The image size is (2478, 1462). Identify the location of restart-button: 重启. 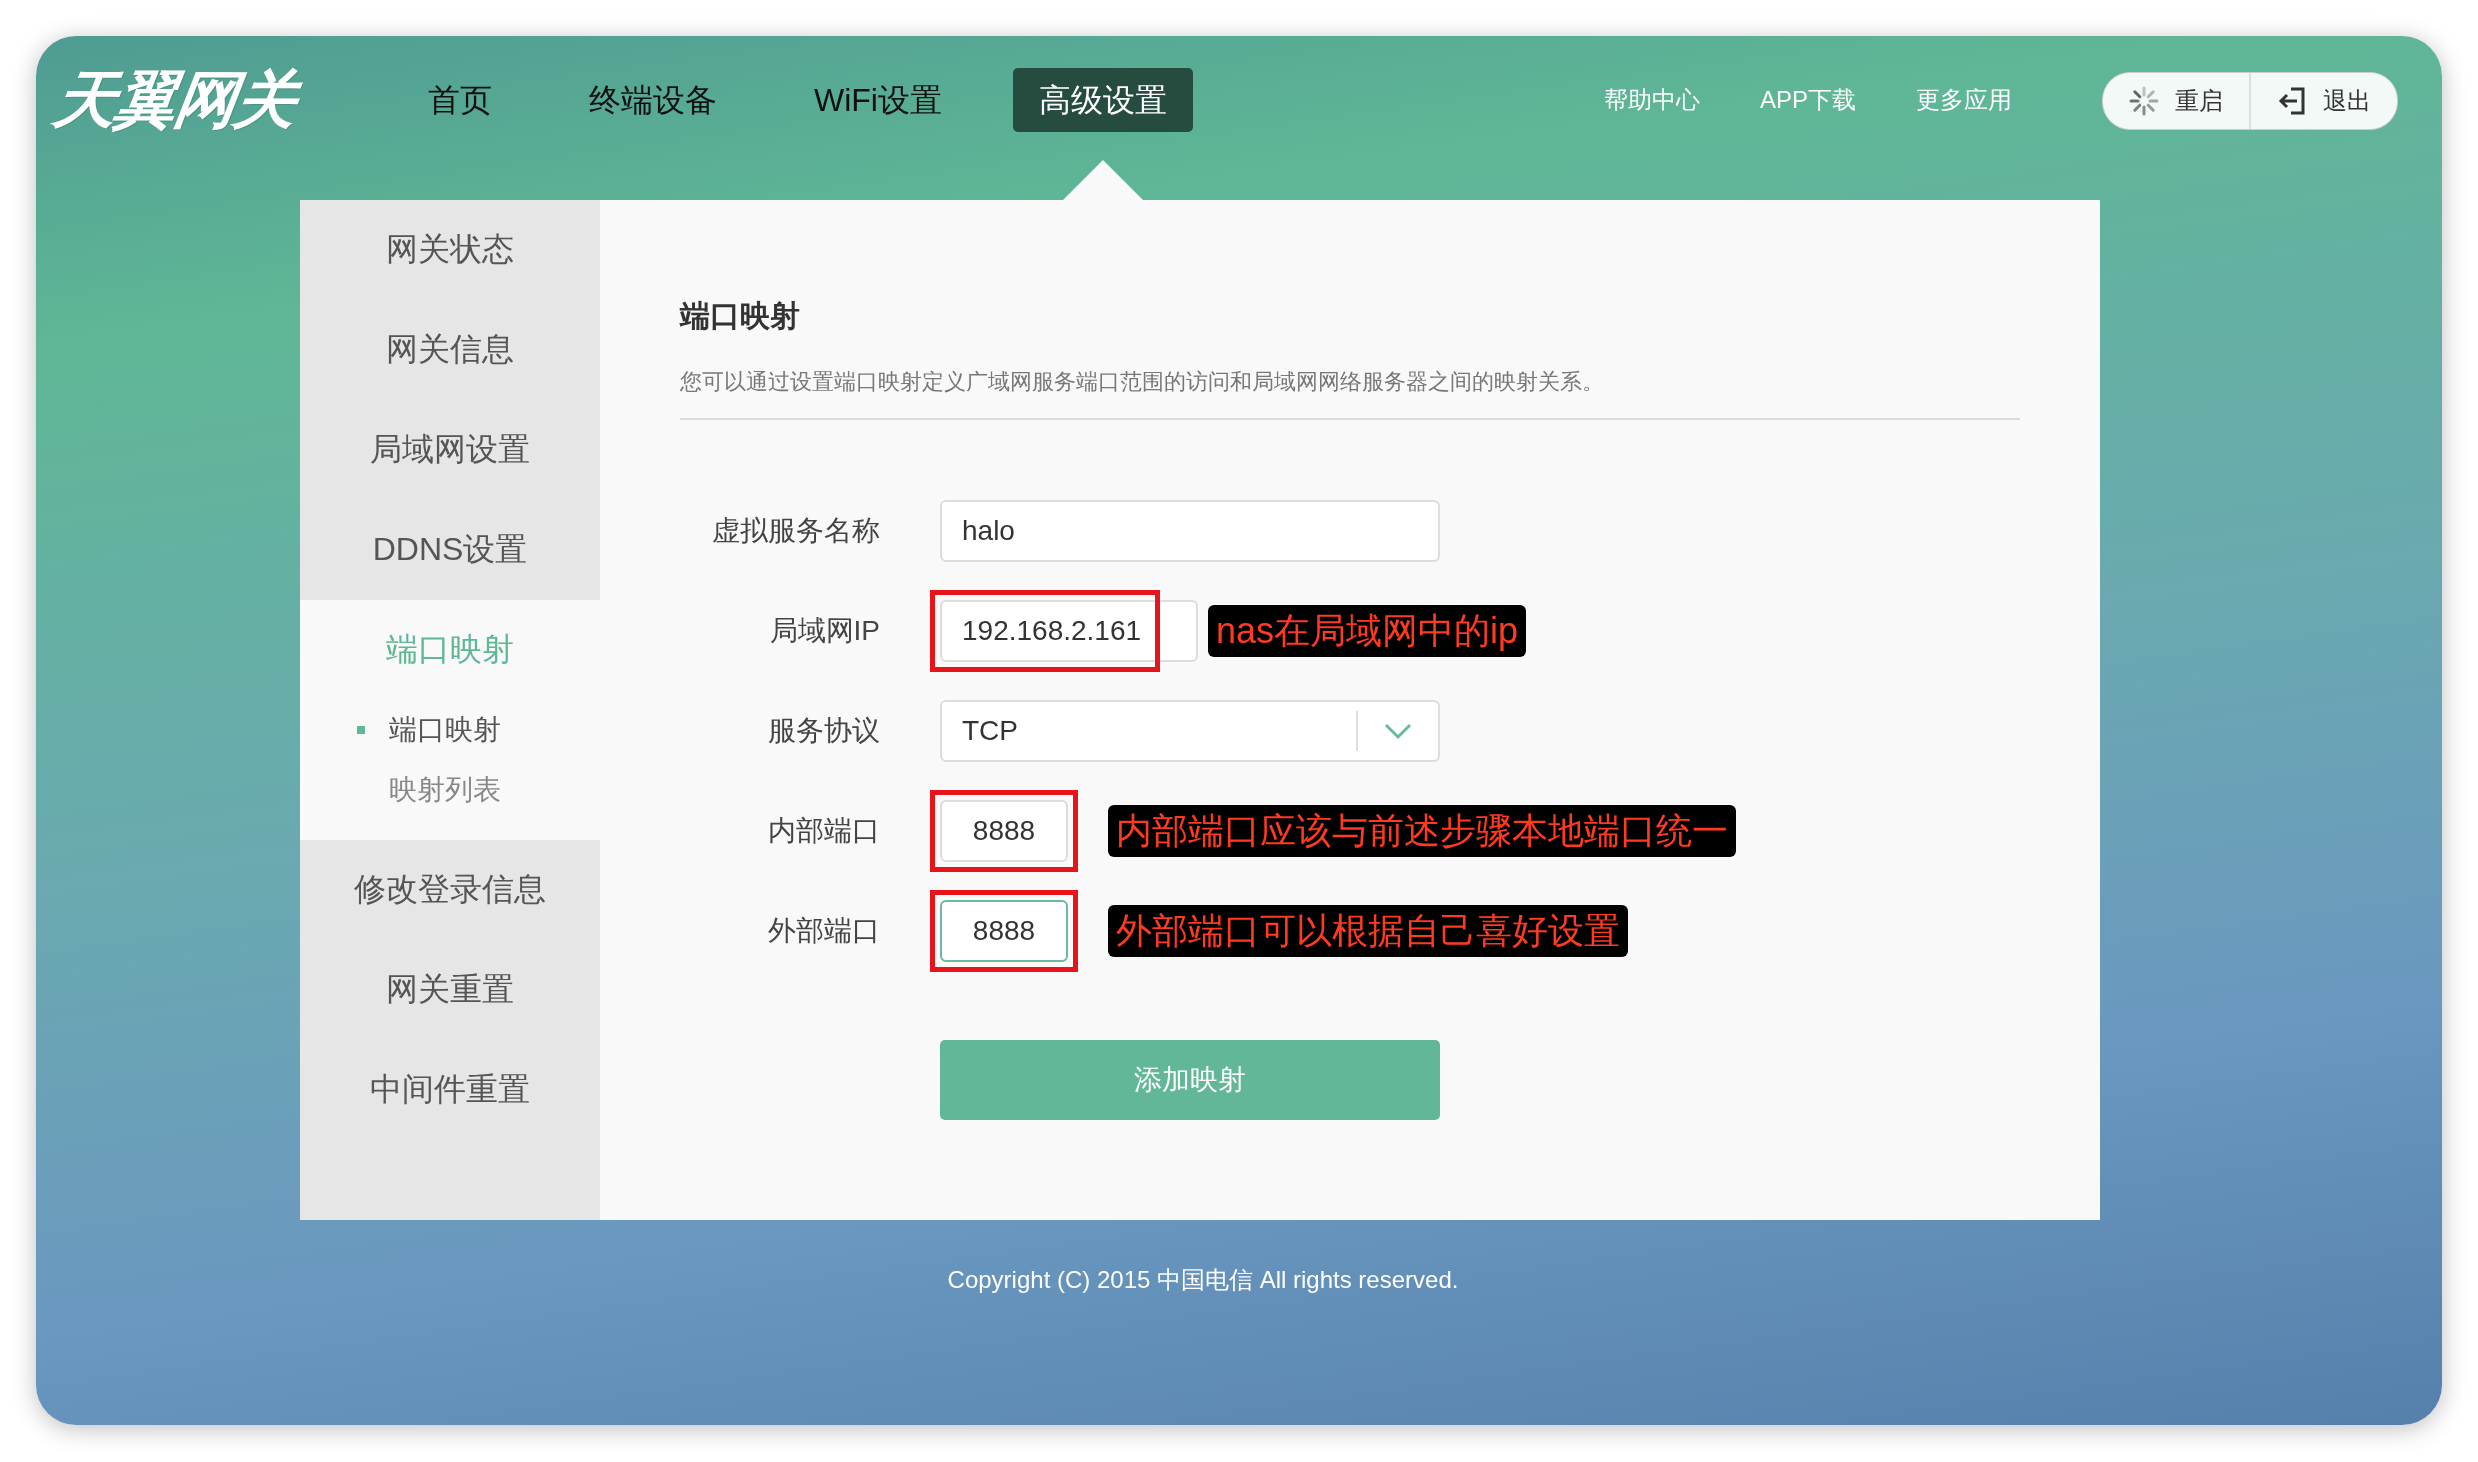
(2176, 101).